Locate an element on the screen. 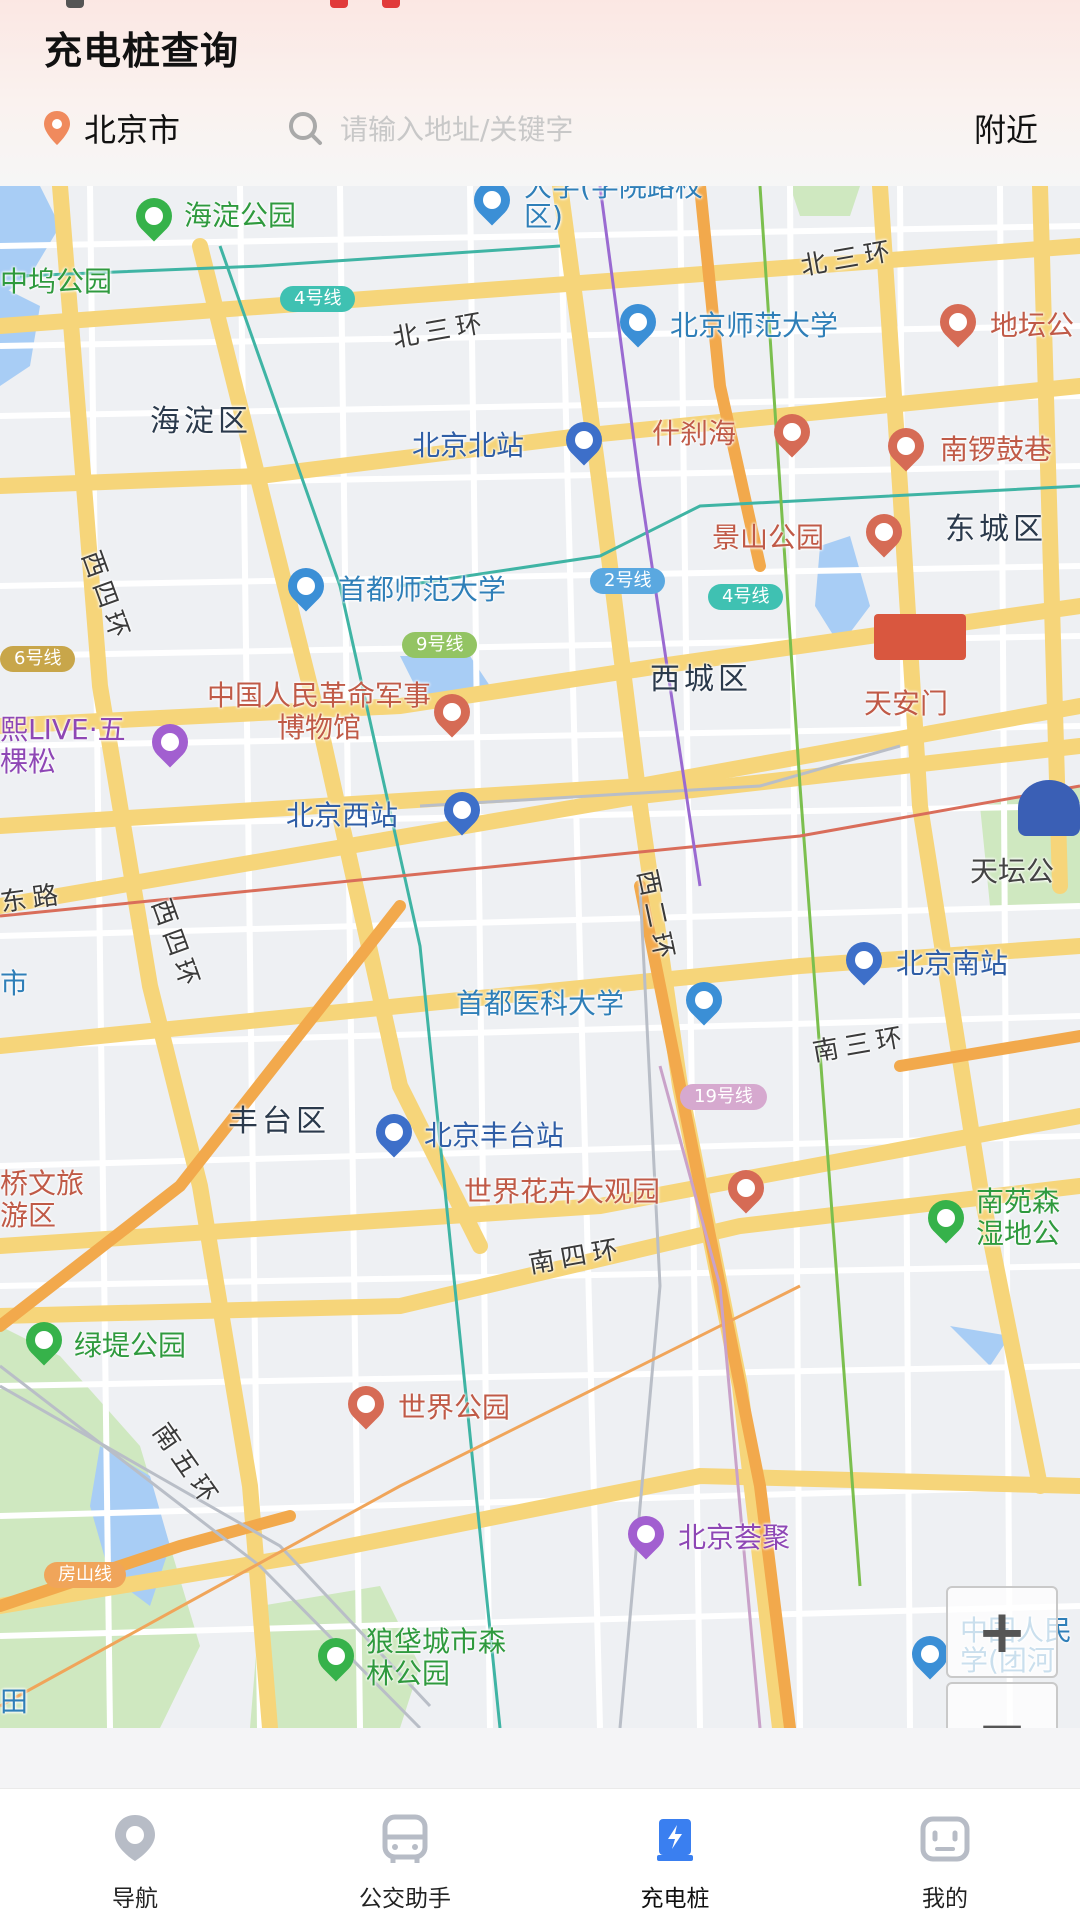 Image resolution: width=1080 pixels, height=1920 pixels. map-label-university: 北京师范大学 is located at coordinates (754, 324).